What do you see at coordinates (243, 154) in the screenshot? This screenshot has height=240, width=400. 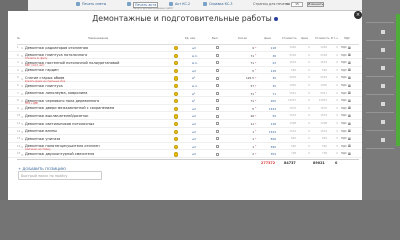 I see `quantity-value: 2` at bounding box center [243, 154].